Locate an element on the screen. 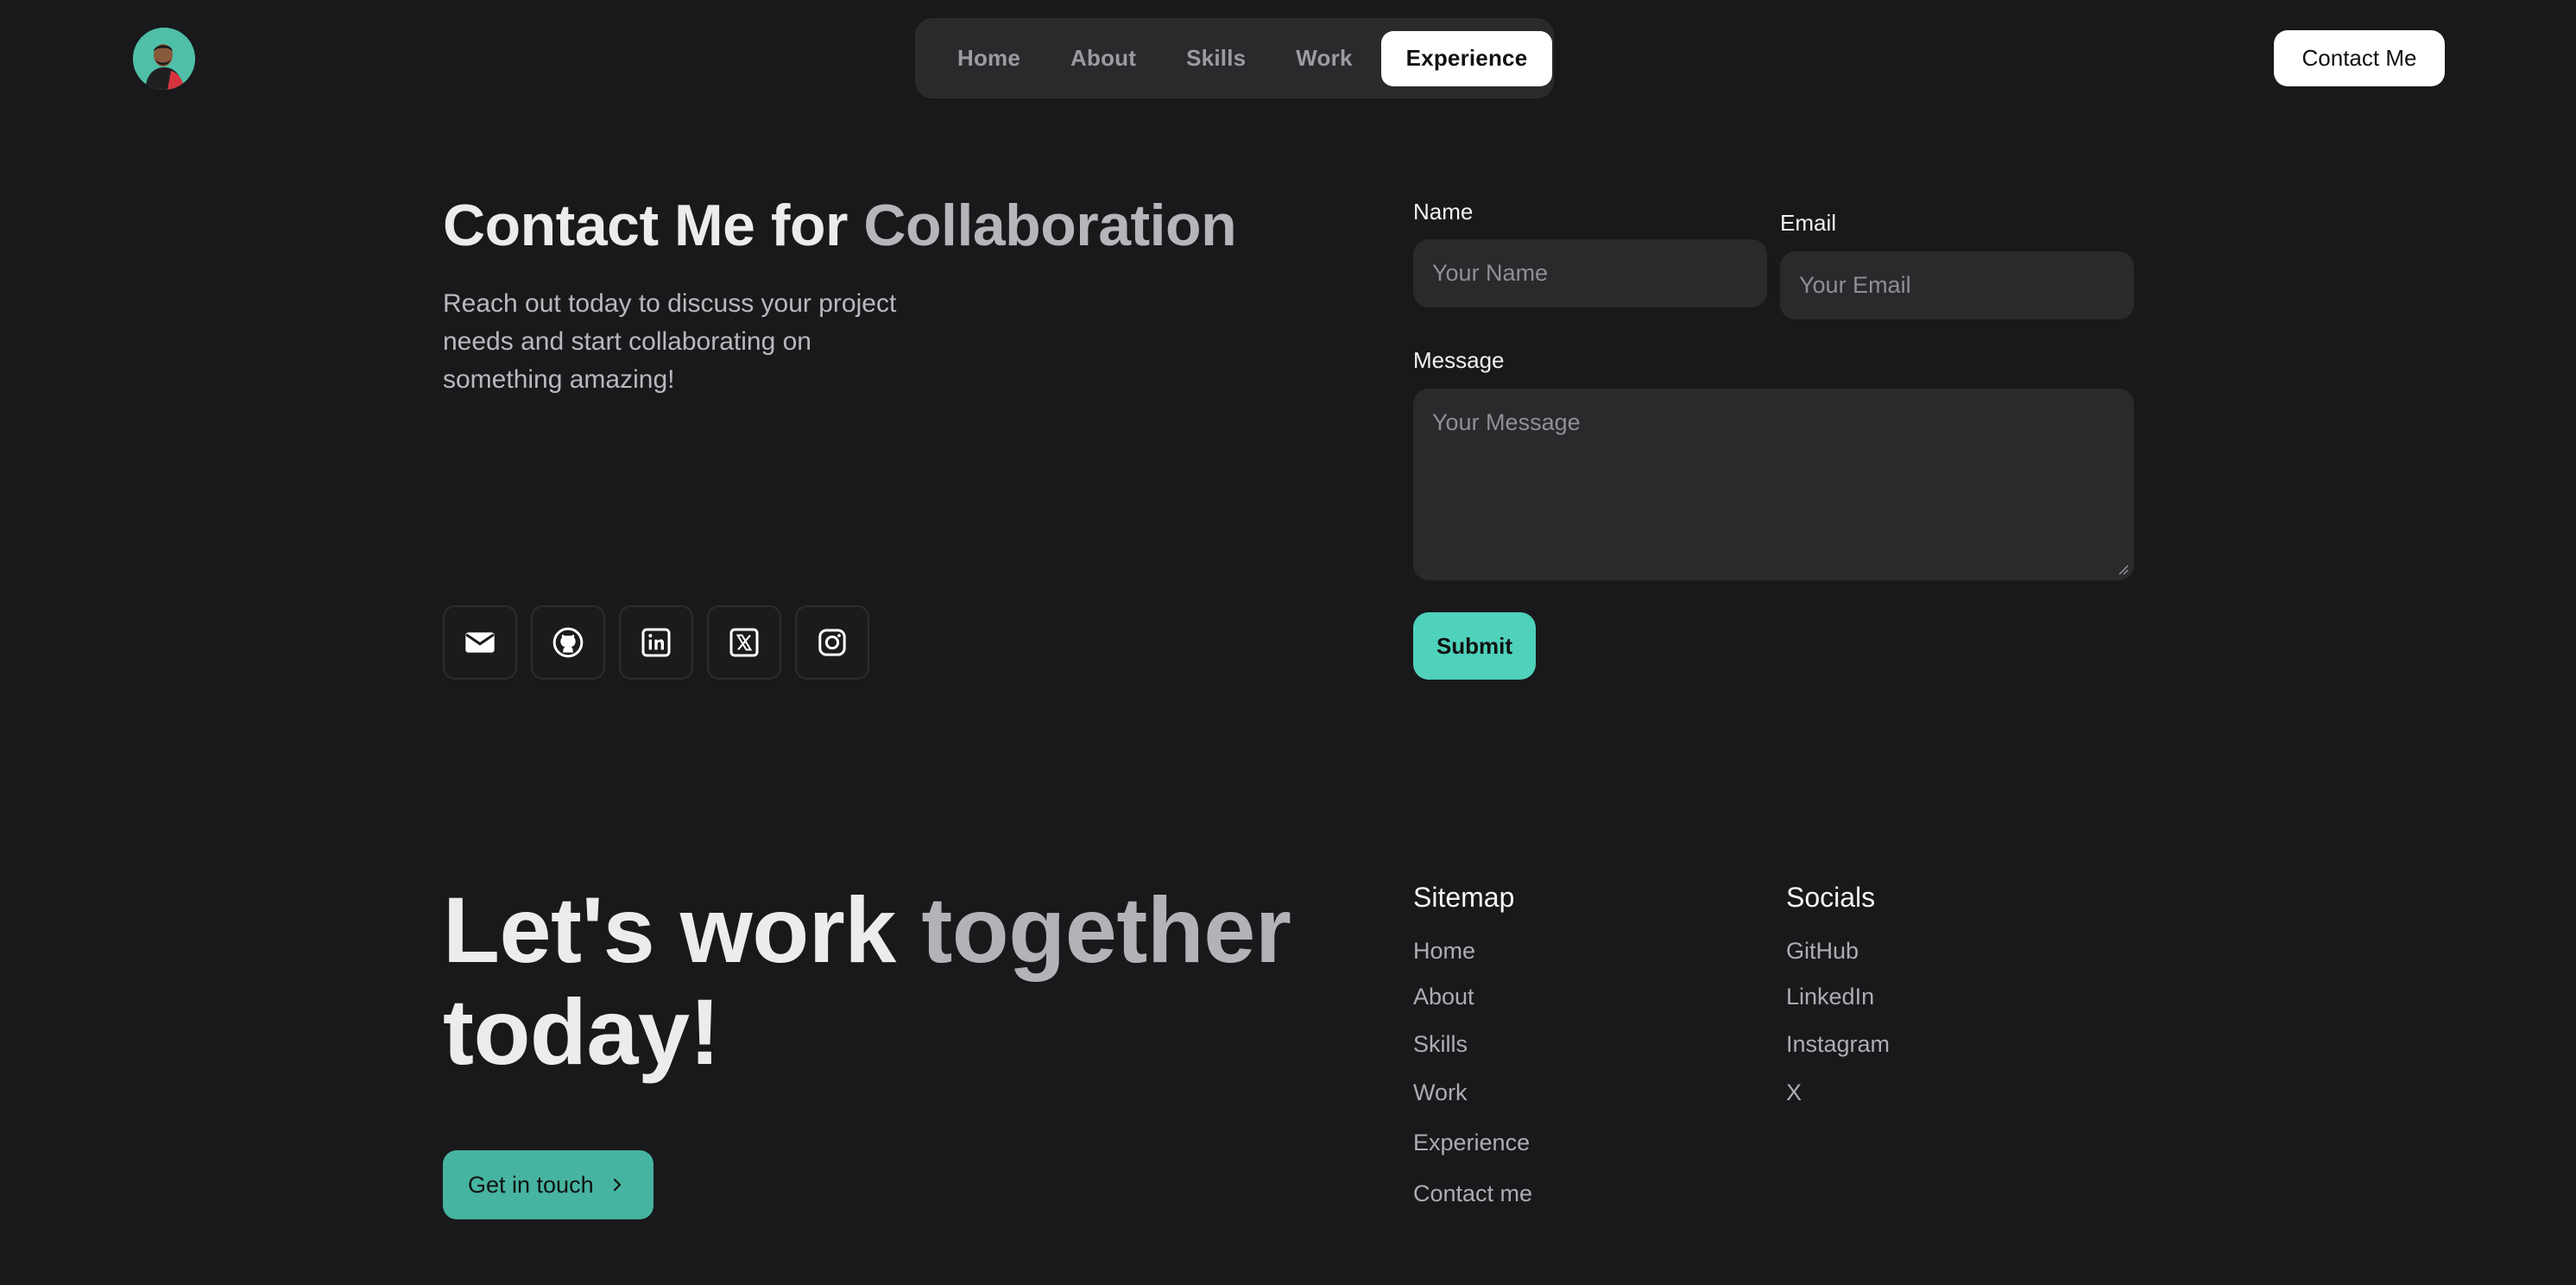  page-title: Contact Me for Collaboration is located at coordinates (840, 225).